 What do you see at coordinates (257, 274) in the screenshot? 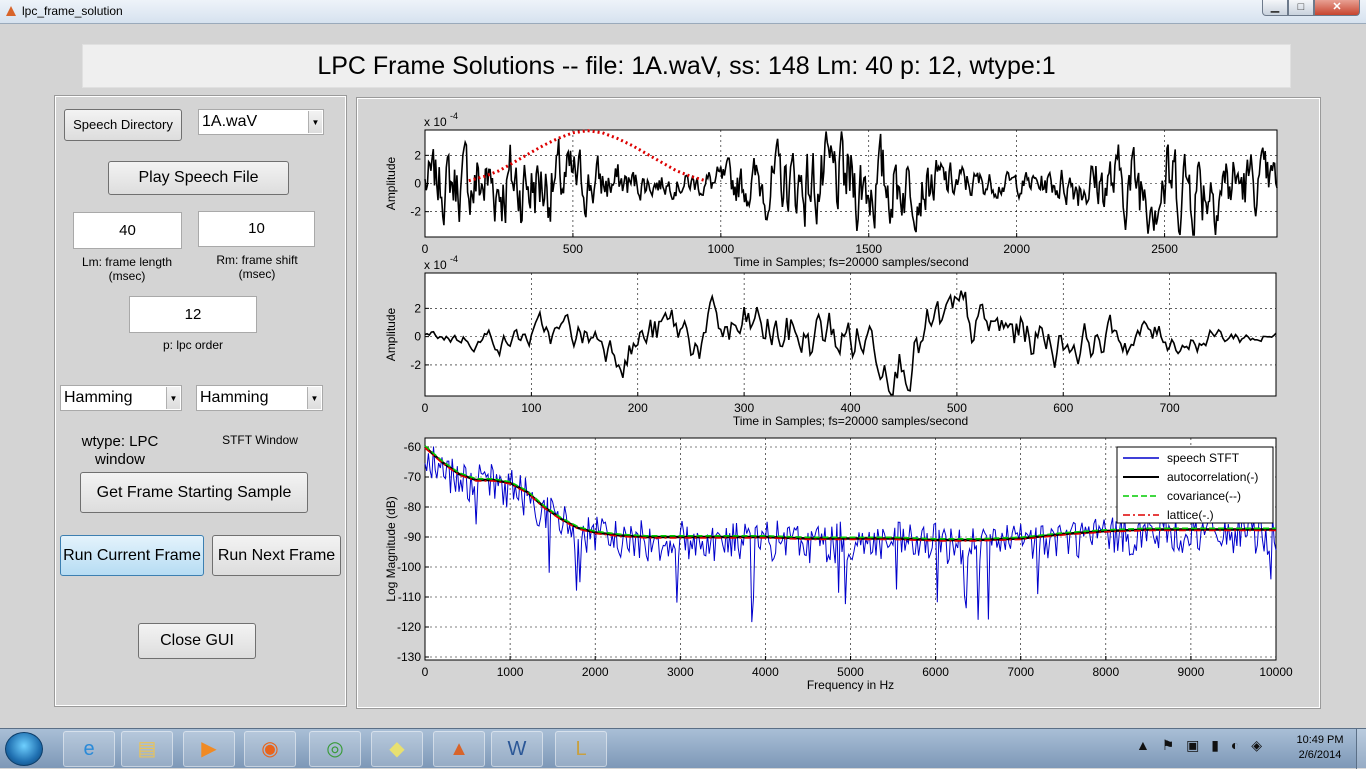
I see `rm-label-line-2: (msec)` at bounding box center [257, 274].